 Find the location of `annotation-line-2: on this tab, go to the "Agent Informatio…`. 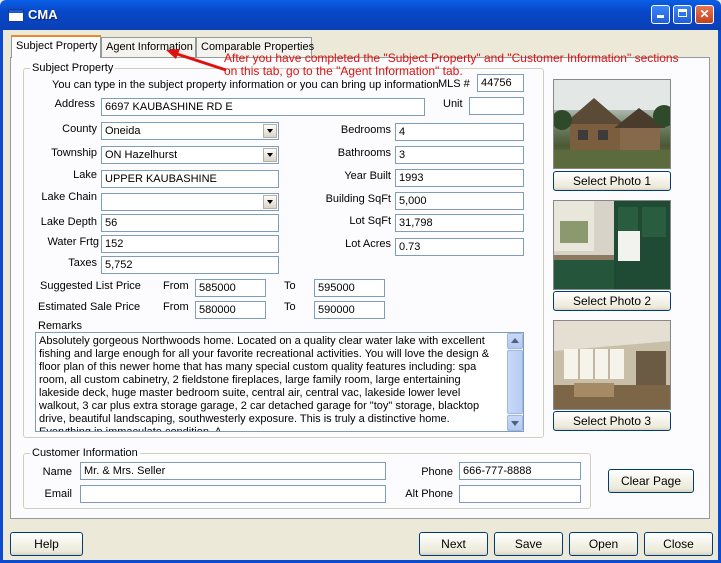

annotation-line-2: on this tab, go to the "Agent Informatio… is located at coordinates (343, 71).